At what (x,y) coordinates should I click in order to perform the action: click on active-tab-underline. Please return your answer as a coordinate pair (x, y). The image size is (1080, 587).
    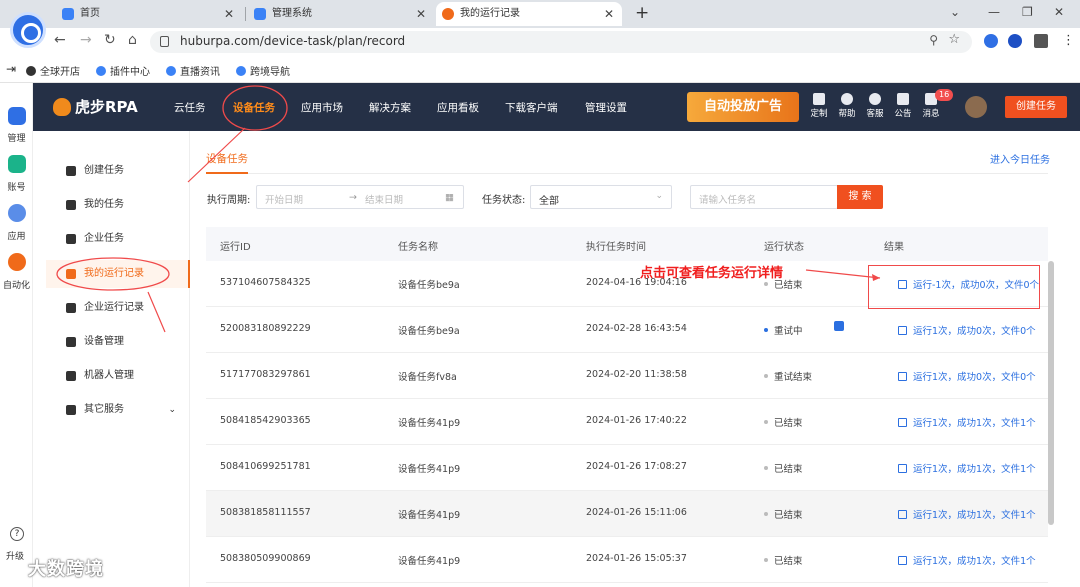
    Looking at the image, I should click on (227, 173).